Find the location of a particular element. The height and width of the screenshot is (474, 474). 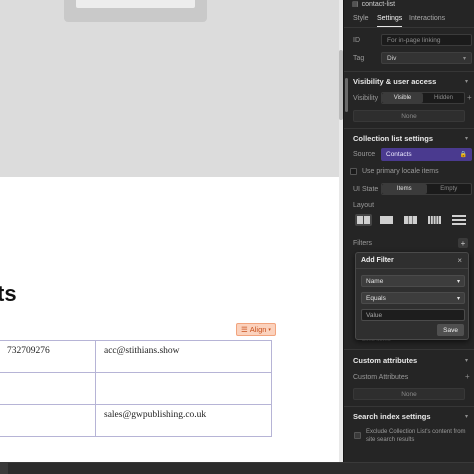

layout-columns-icon is located at coordinates (386, 220).